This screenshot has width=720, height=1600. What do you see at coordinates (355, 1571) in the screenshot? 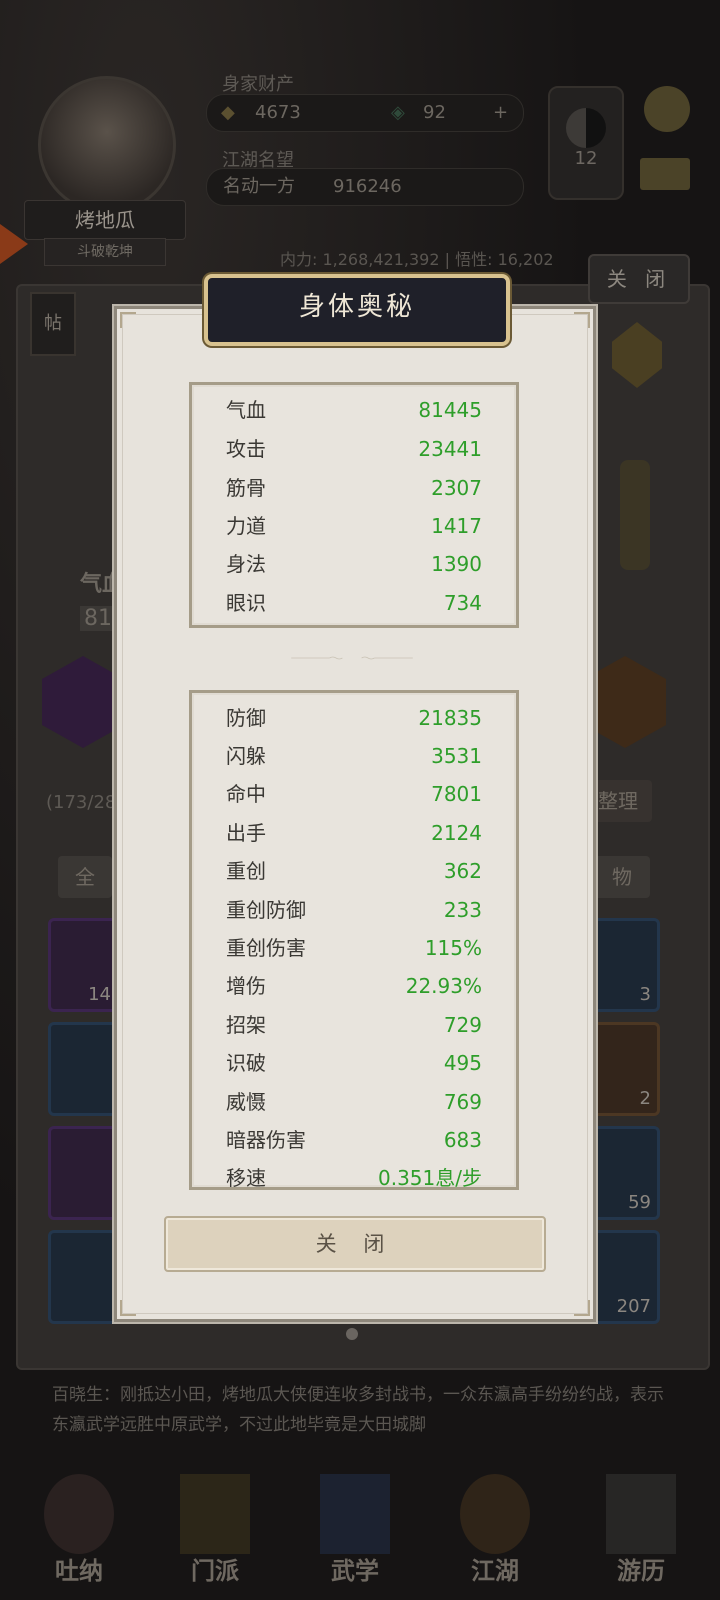
I see `nav-label: 武学` at bounding box center [355, 1571].